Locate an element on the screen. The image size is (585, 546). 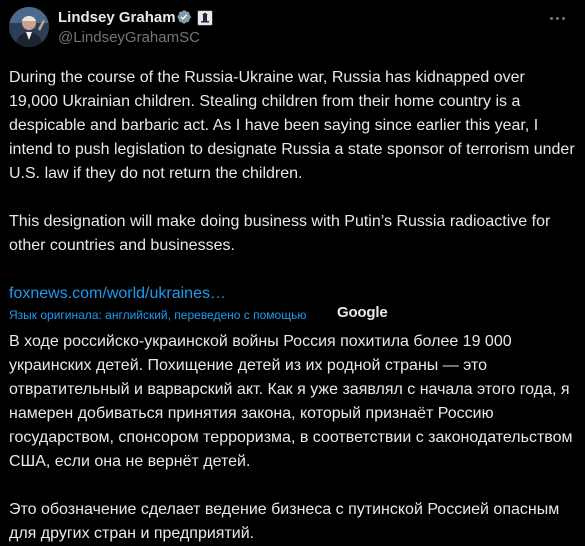
avatar is located at coordinates (29, 27).